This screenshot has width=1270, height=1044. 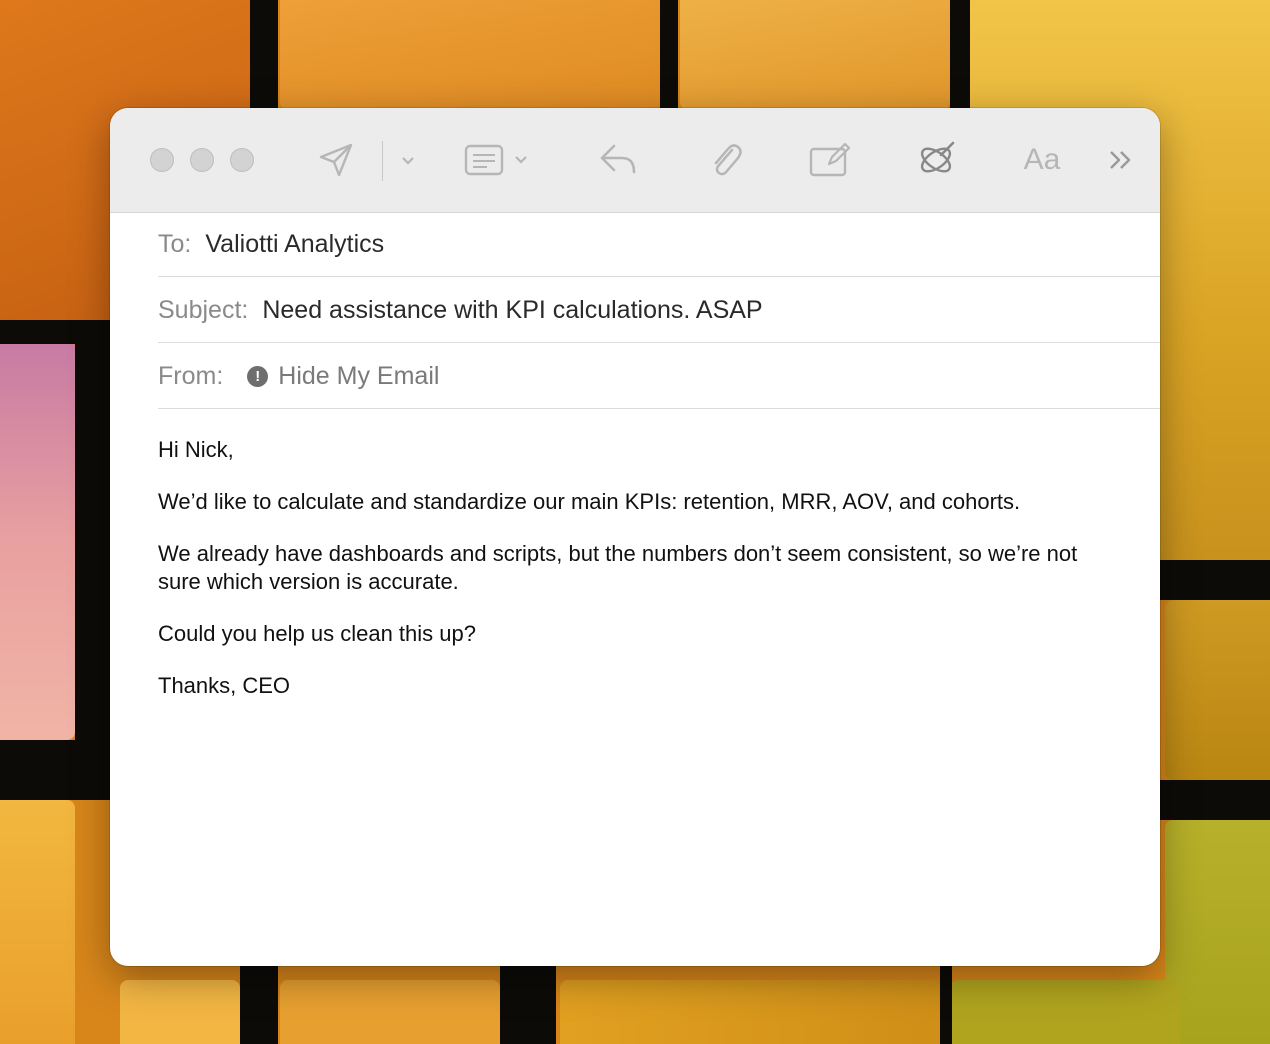 I want to click on header-fields-button, so click(x=499, y=160).